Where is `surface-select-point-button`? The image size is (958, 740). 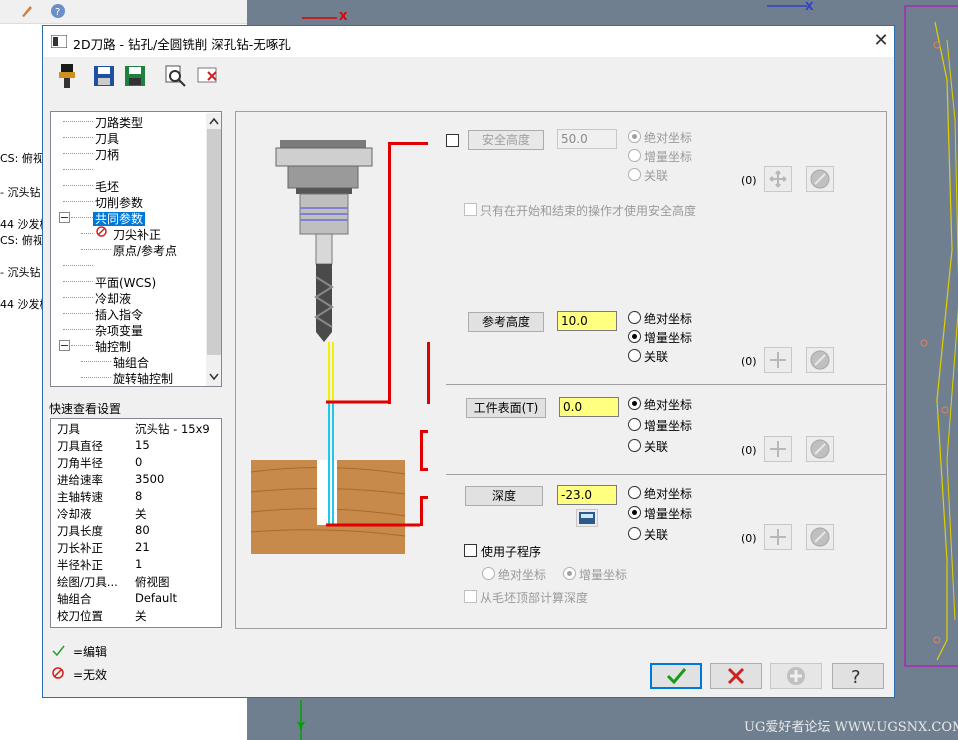
surface-select-point-button is located at coordinates (778, 449).